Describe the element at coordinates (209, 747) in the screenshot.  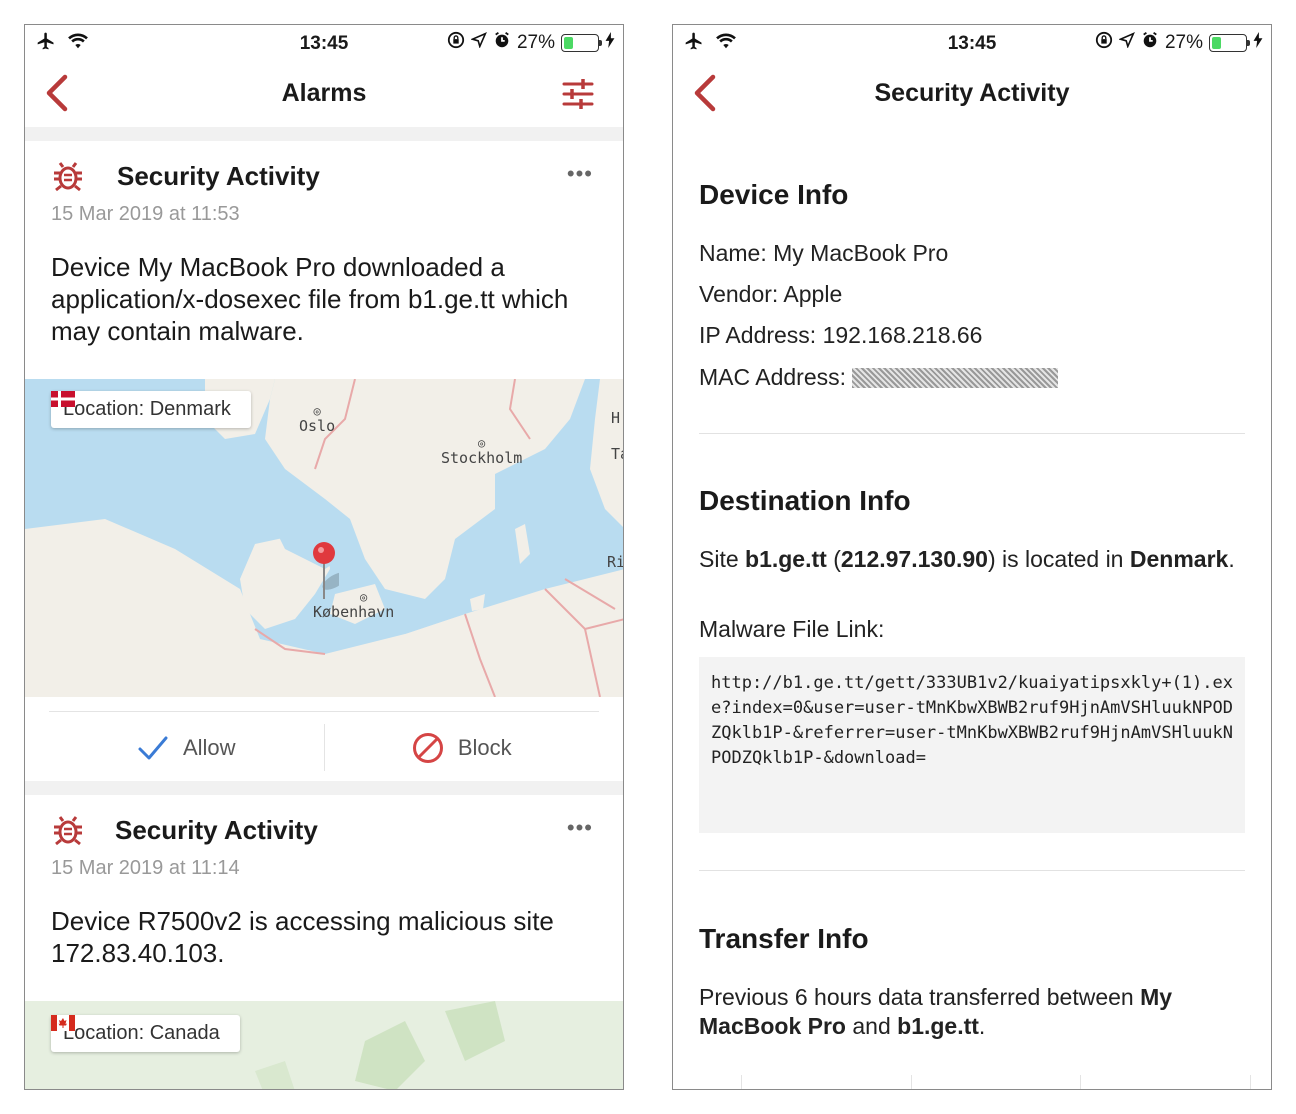
I see `allow-label: Allow` at that location.